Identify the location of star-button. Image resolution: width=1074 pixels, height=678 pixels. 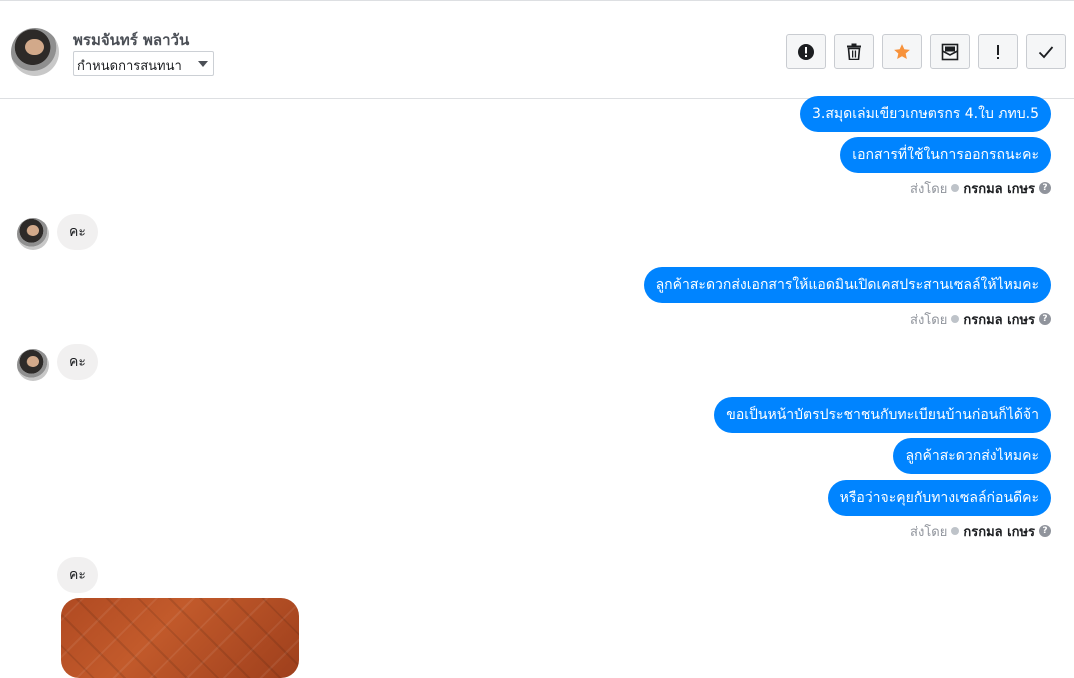
(902, 51).